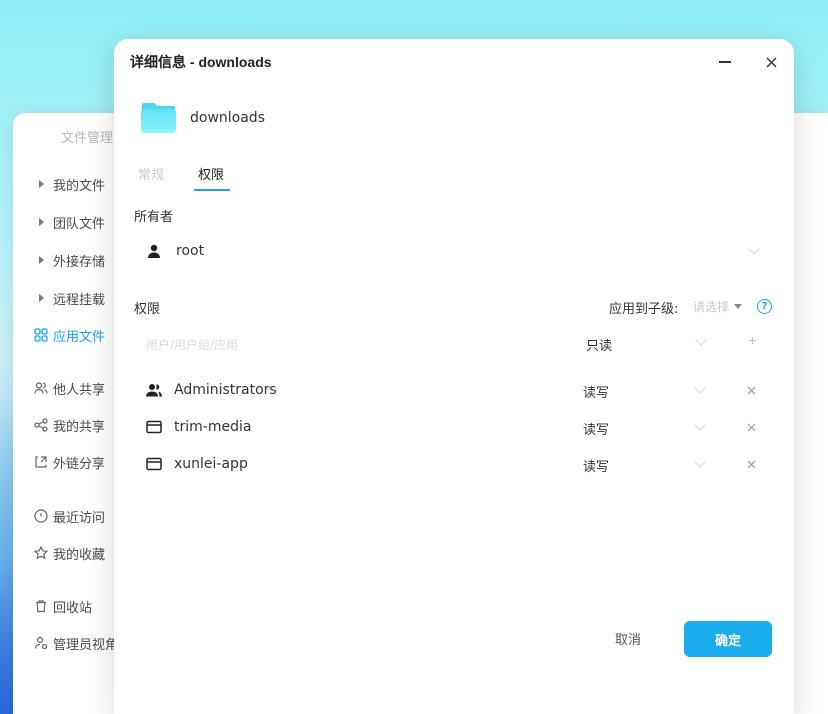  I want to click on add-icon: +, so click(752, 340).